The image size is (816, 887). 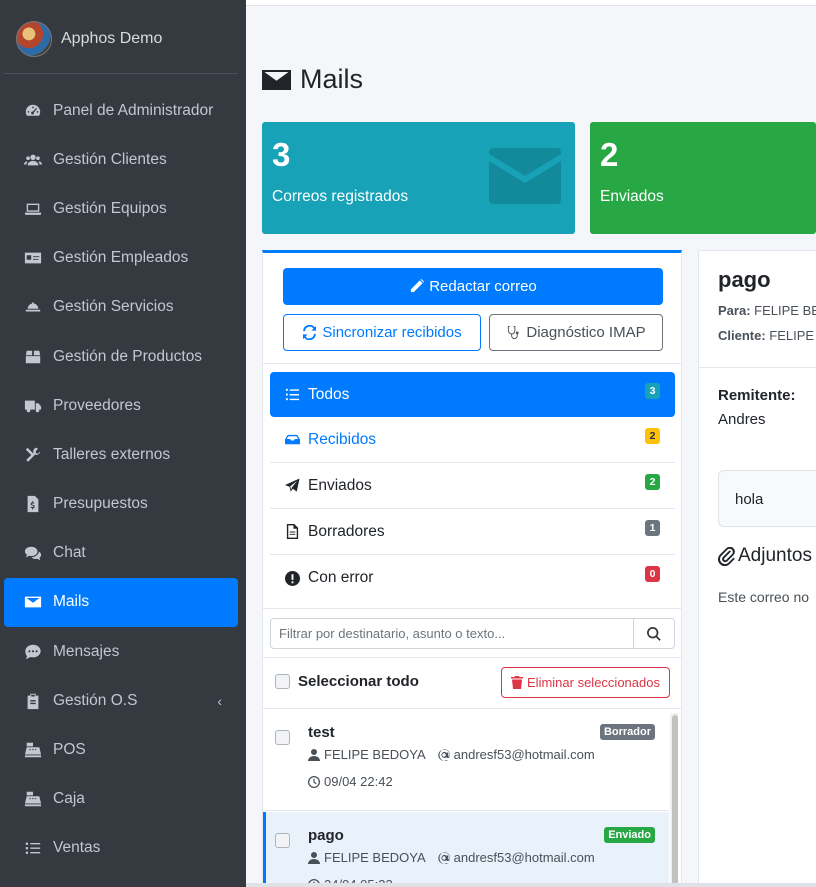 What do you see at coordinates (792, 335) in the screenshot?
I see `detail-client-value: FELIPE` at bounding box center [792, 335].